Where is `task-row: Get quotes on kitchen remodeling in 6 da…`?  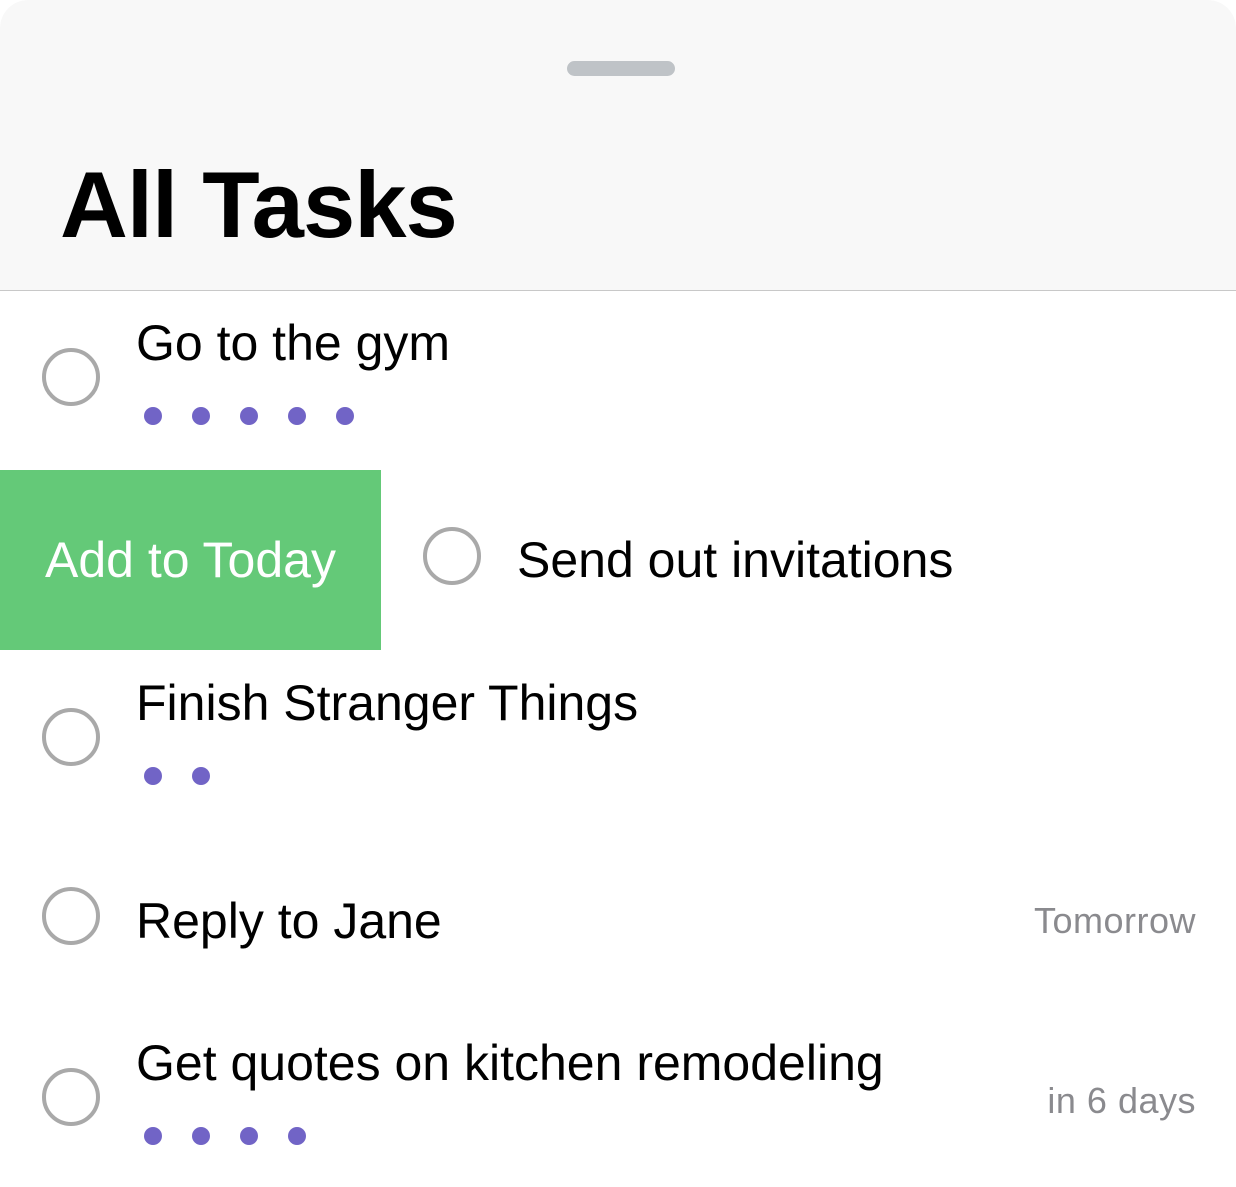 task-row: Get quotes on kitchen remodeling in 6 da… is located at coordinates (618, 1098).